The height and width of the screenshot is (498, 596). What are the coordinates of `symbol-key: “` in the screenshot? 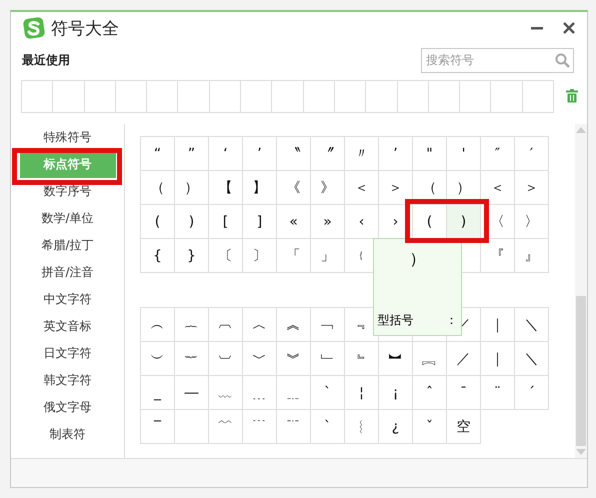 It's located at (157, 153).